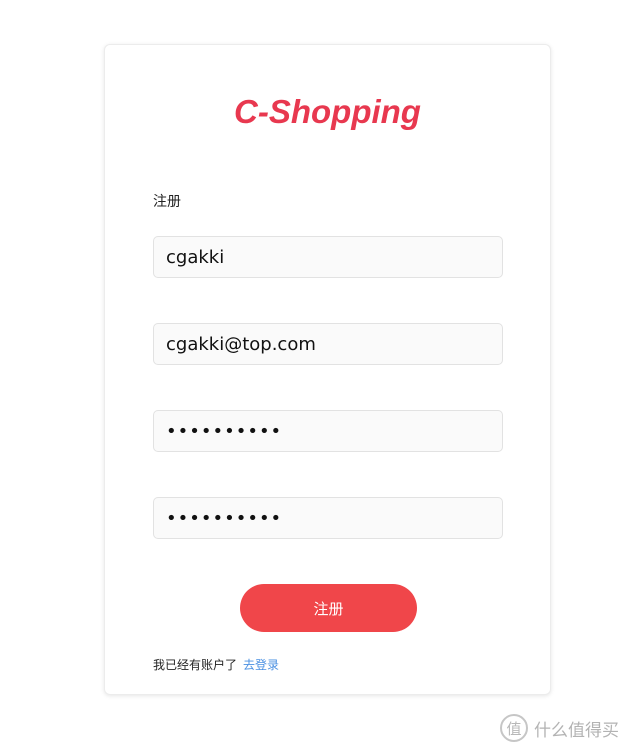 The image size is (629, 750). I want to click on register-button: 注册, so click(328, 608).